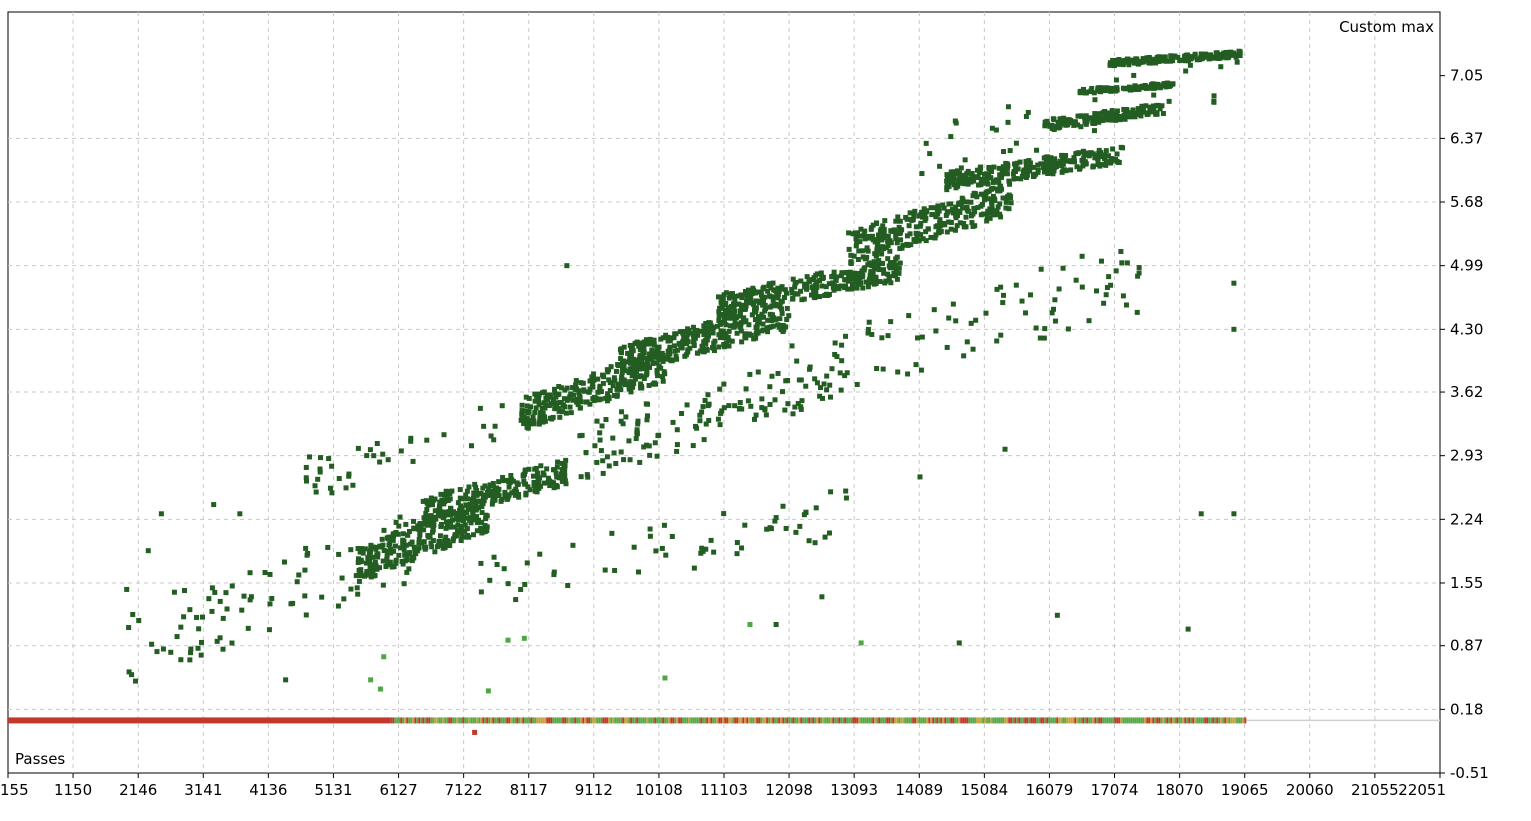 This screenshot has width=1531, height=821. Describe the element at coordinates (1466, 519) in the screenshot. I see `y-tick-label: 2.24` at that location.